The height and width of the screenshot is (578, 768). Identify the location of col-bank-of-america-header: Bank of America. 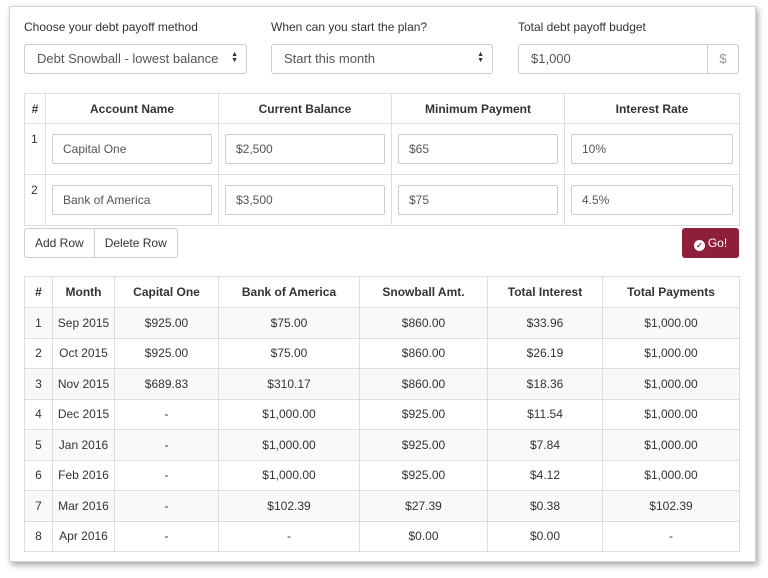
(289, 292).